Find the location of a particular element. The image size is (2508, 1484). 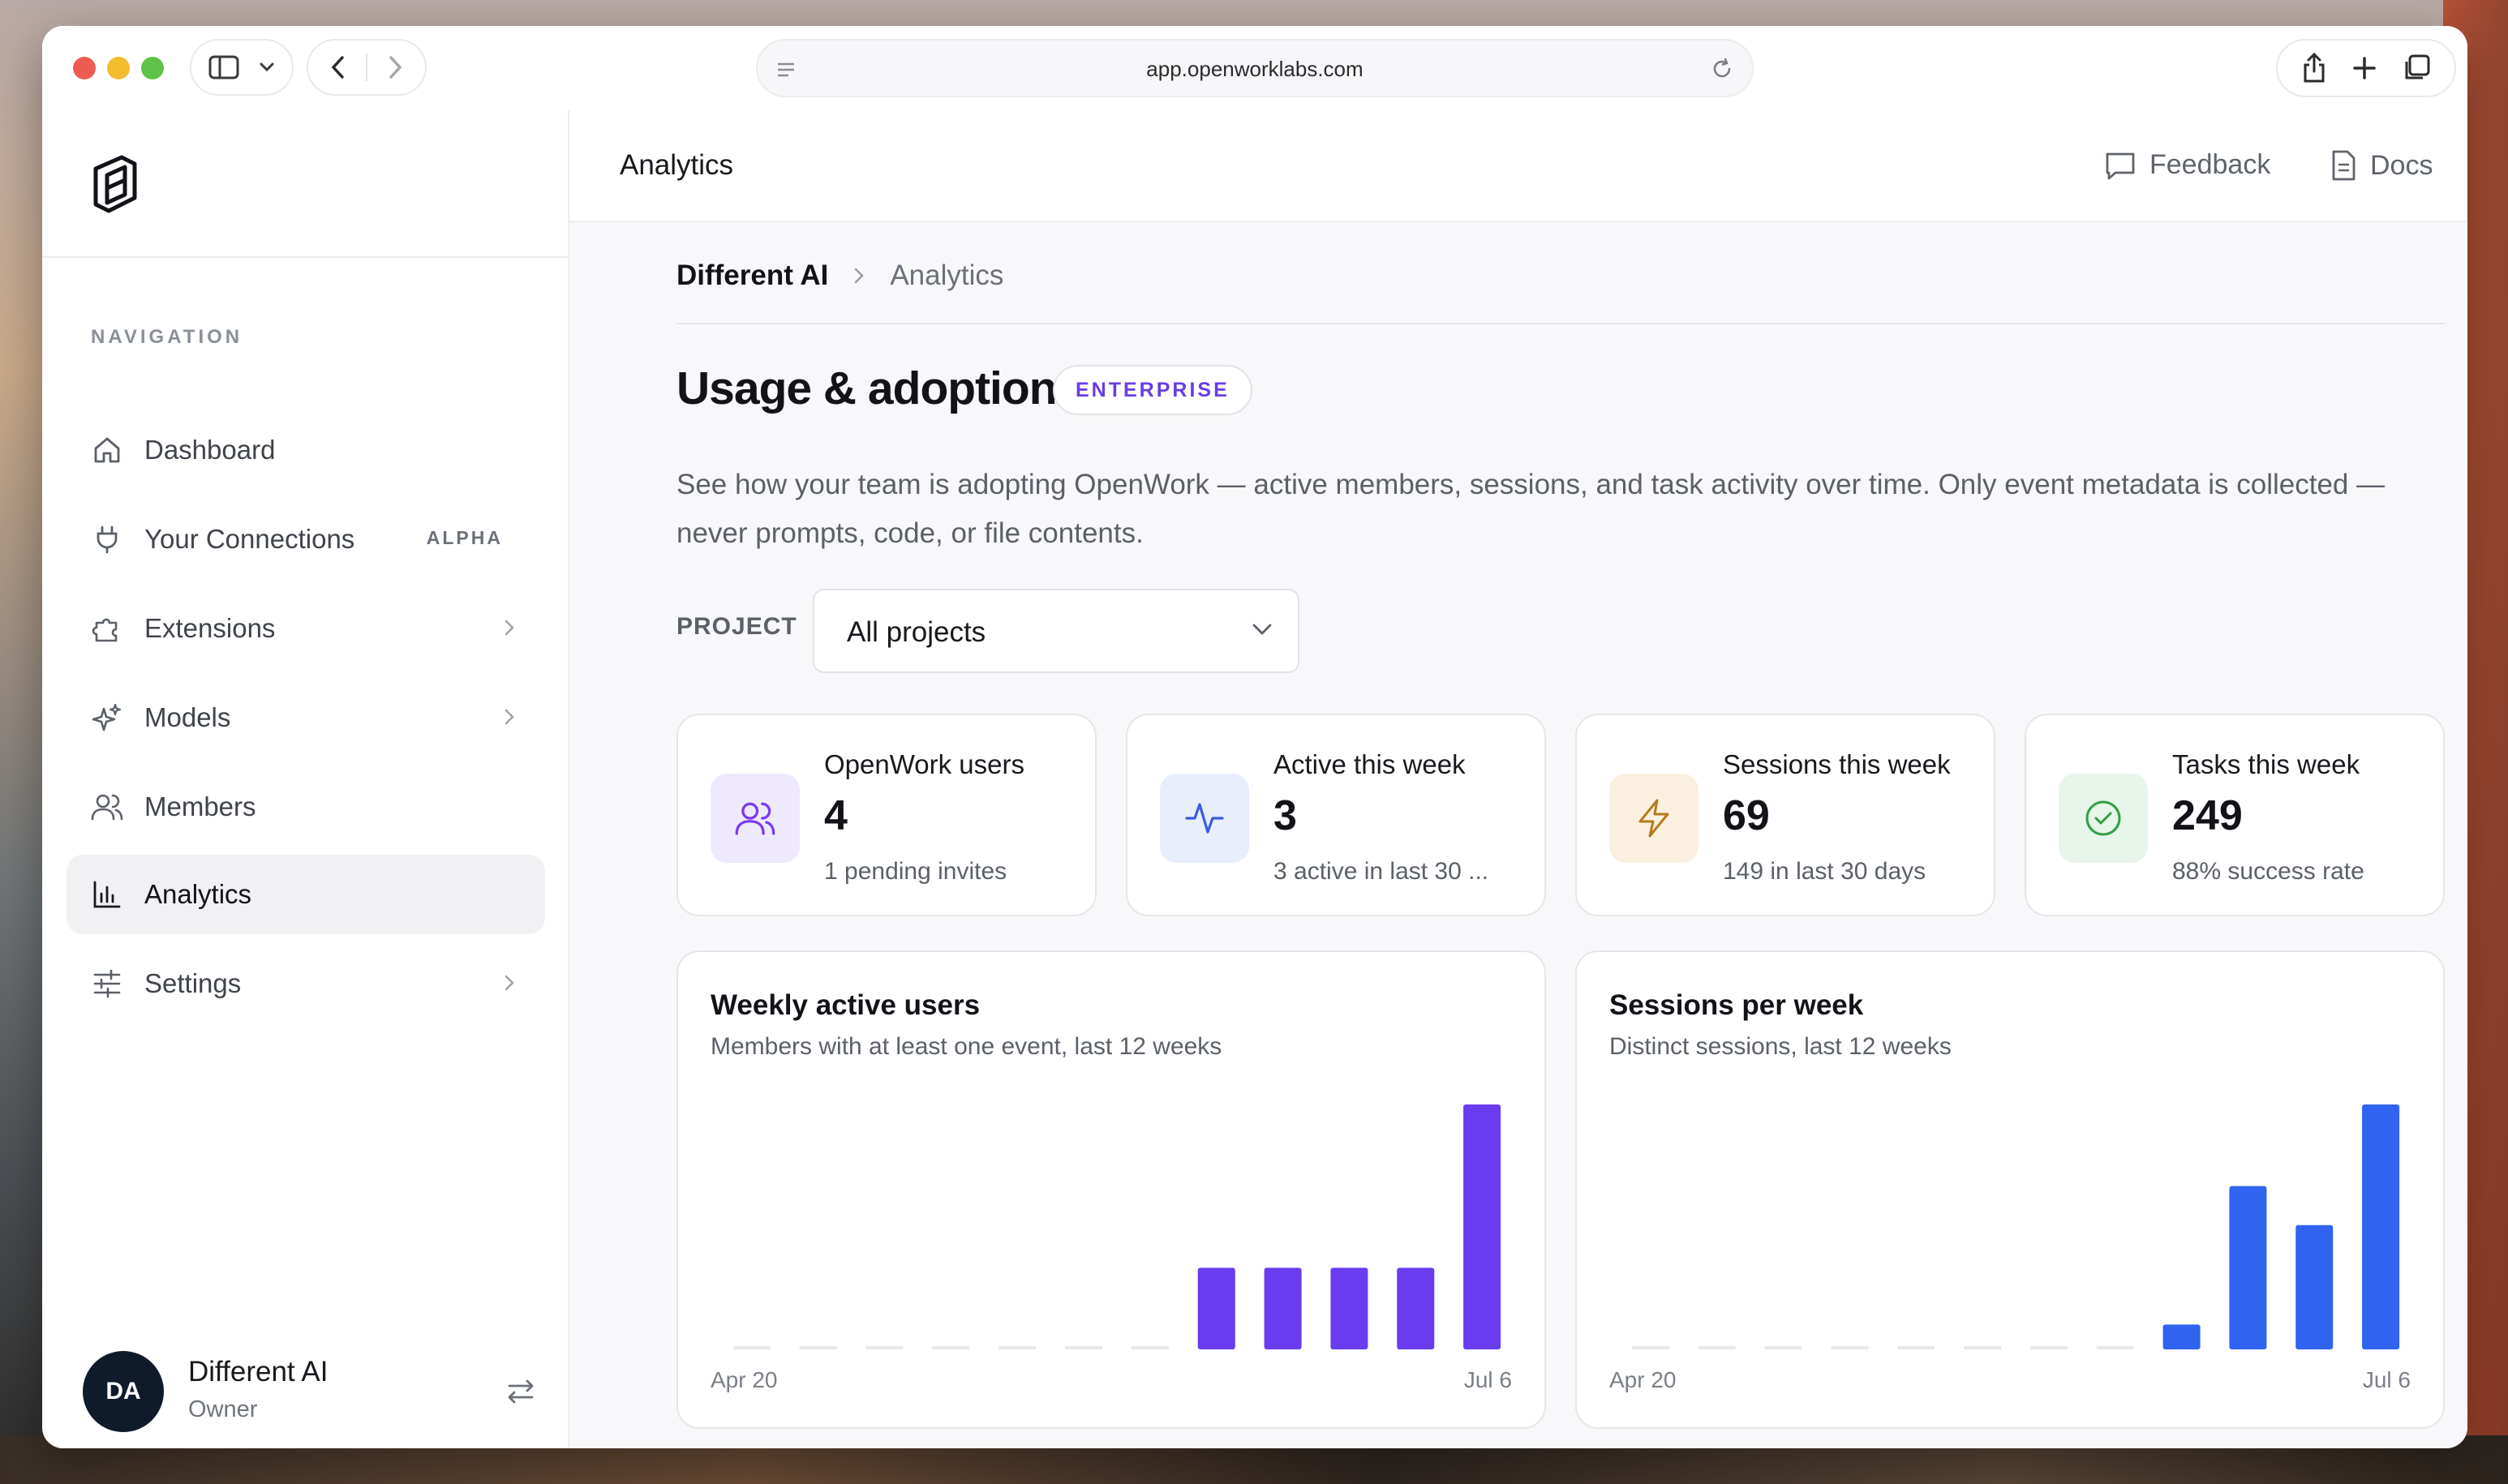

share-icon is located at coordinates (2314, 68).